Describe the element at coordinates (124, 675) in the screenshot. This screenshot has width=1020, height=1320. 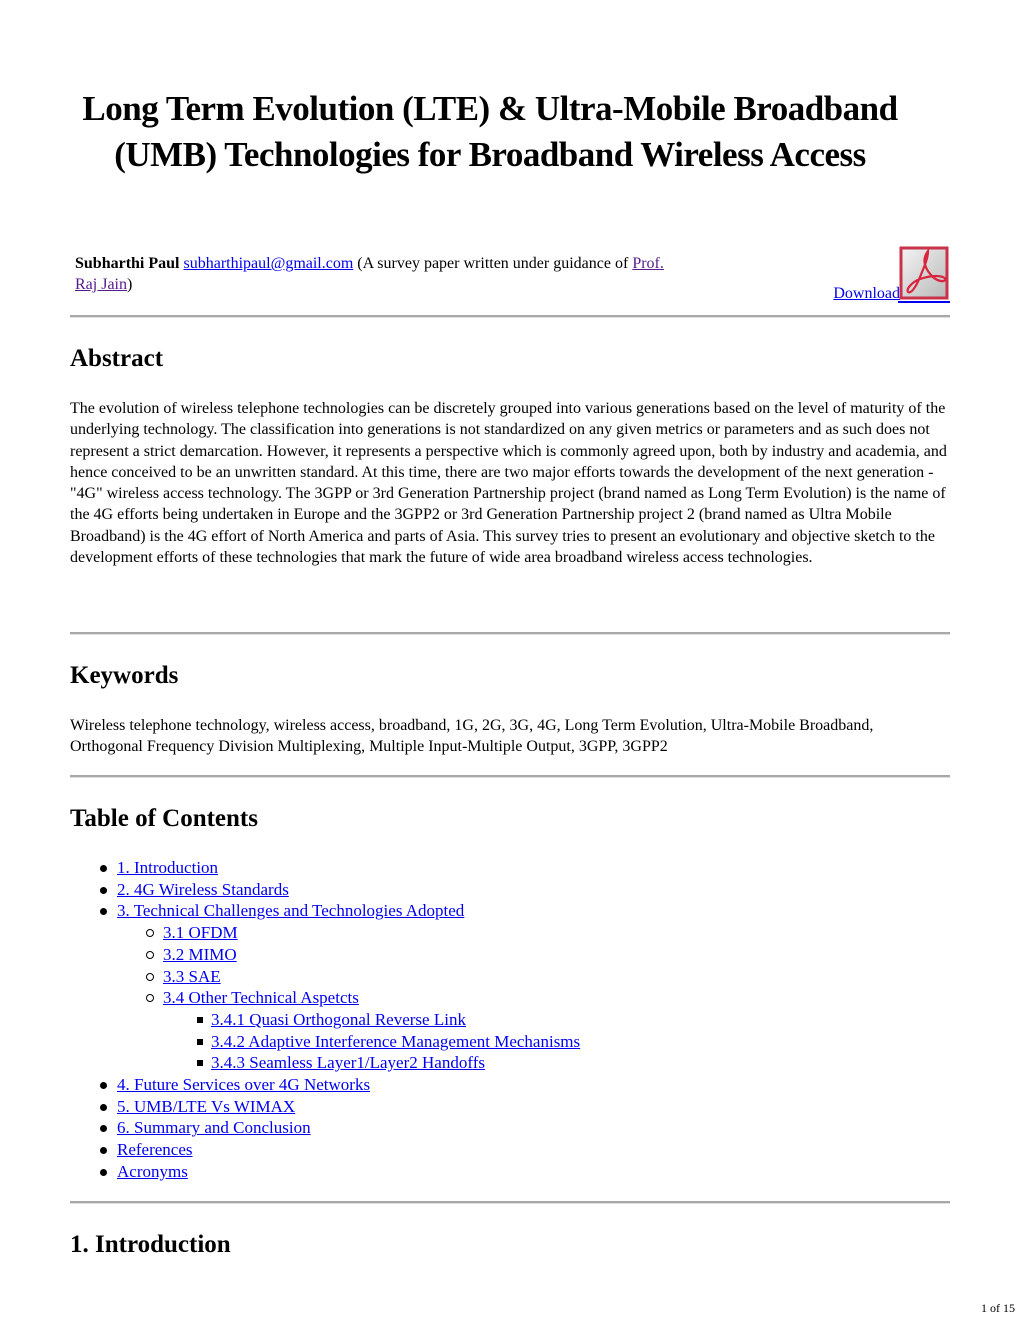
I see `keywords-heading: Keywords` at that location.